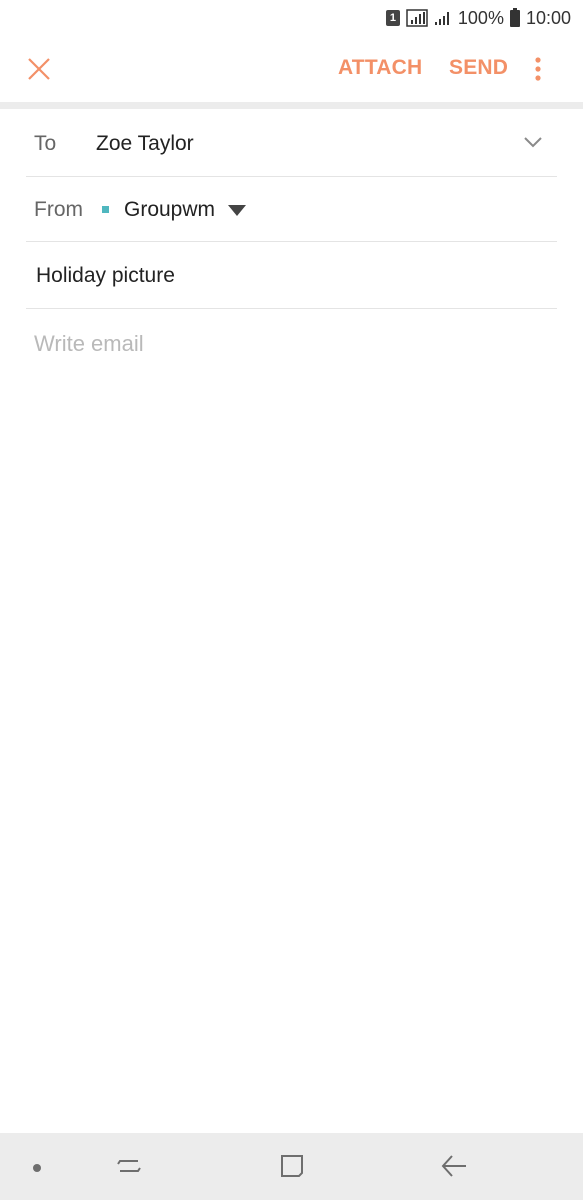  I want to click on account-color-indicator, so click(105, 209).